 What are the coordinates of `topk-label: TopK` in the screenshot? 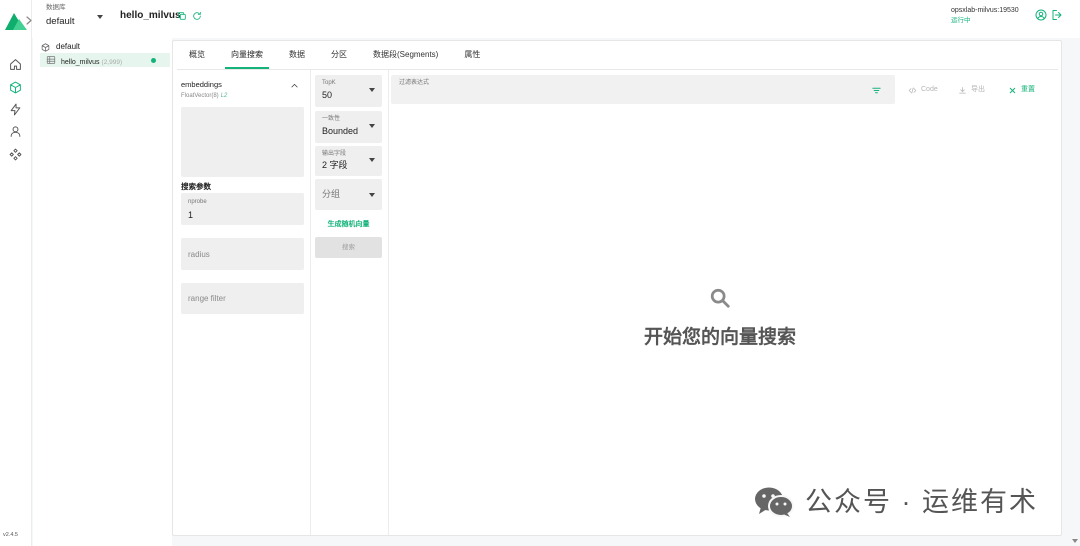 It's located at (329, 83).